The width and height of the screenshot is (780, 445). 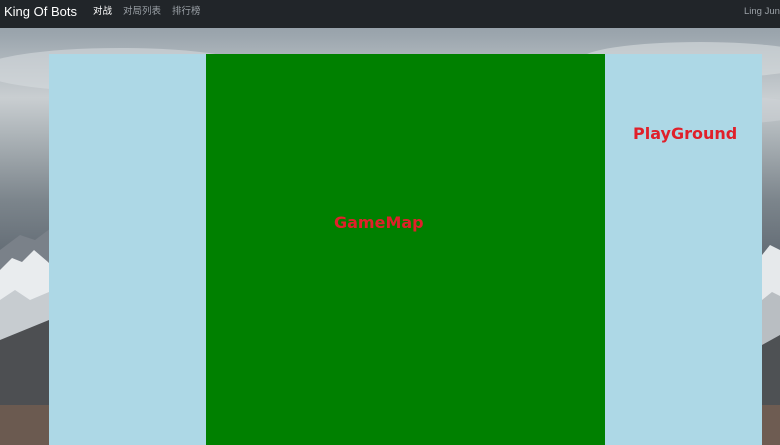 I want to click on user-menu: Ling Jun, so click(x=762, y=12).